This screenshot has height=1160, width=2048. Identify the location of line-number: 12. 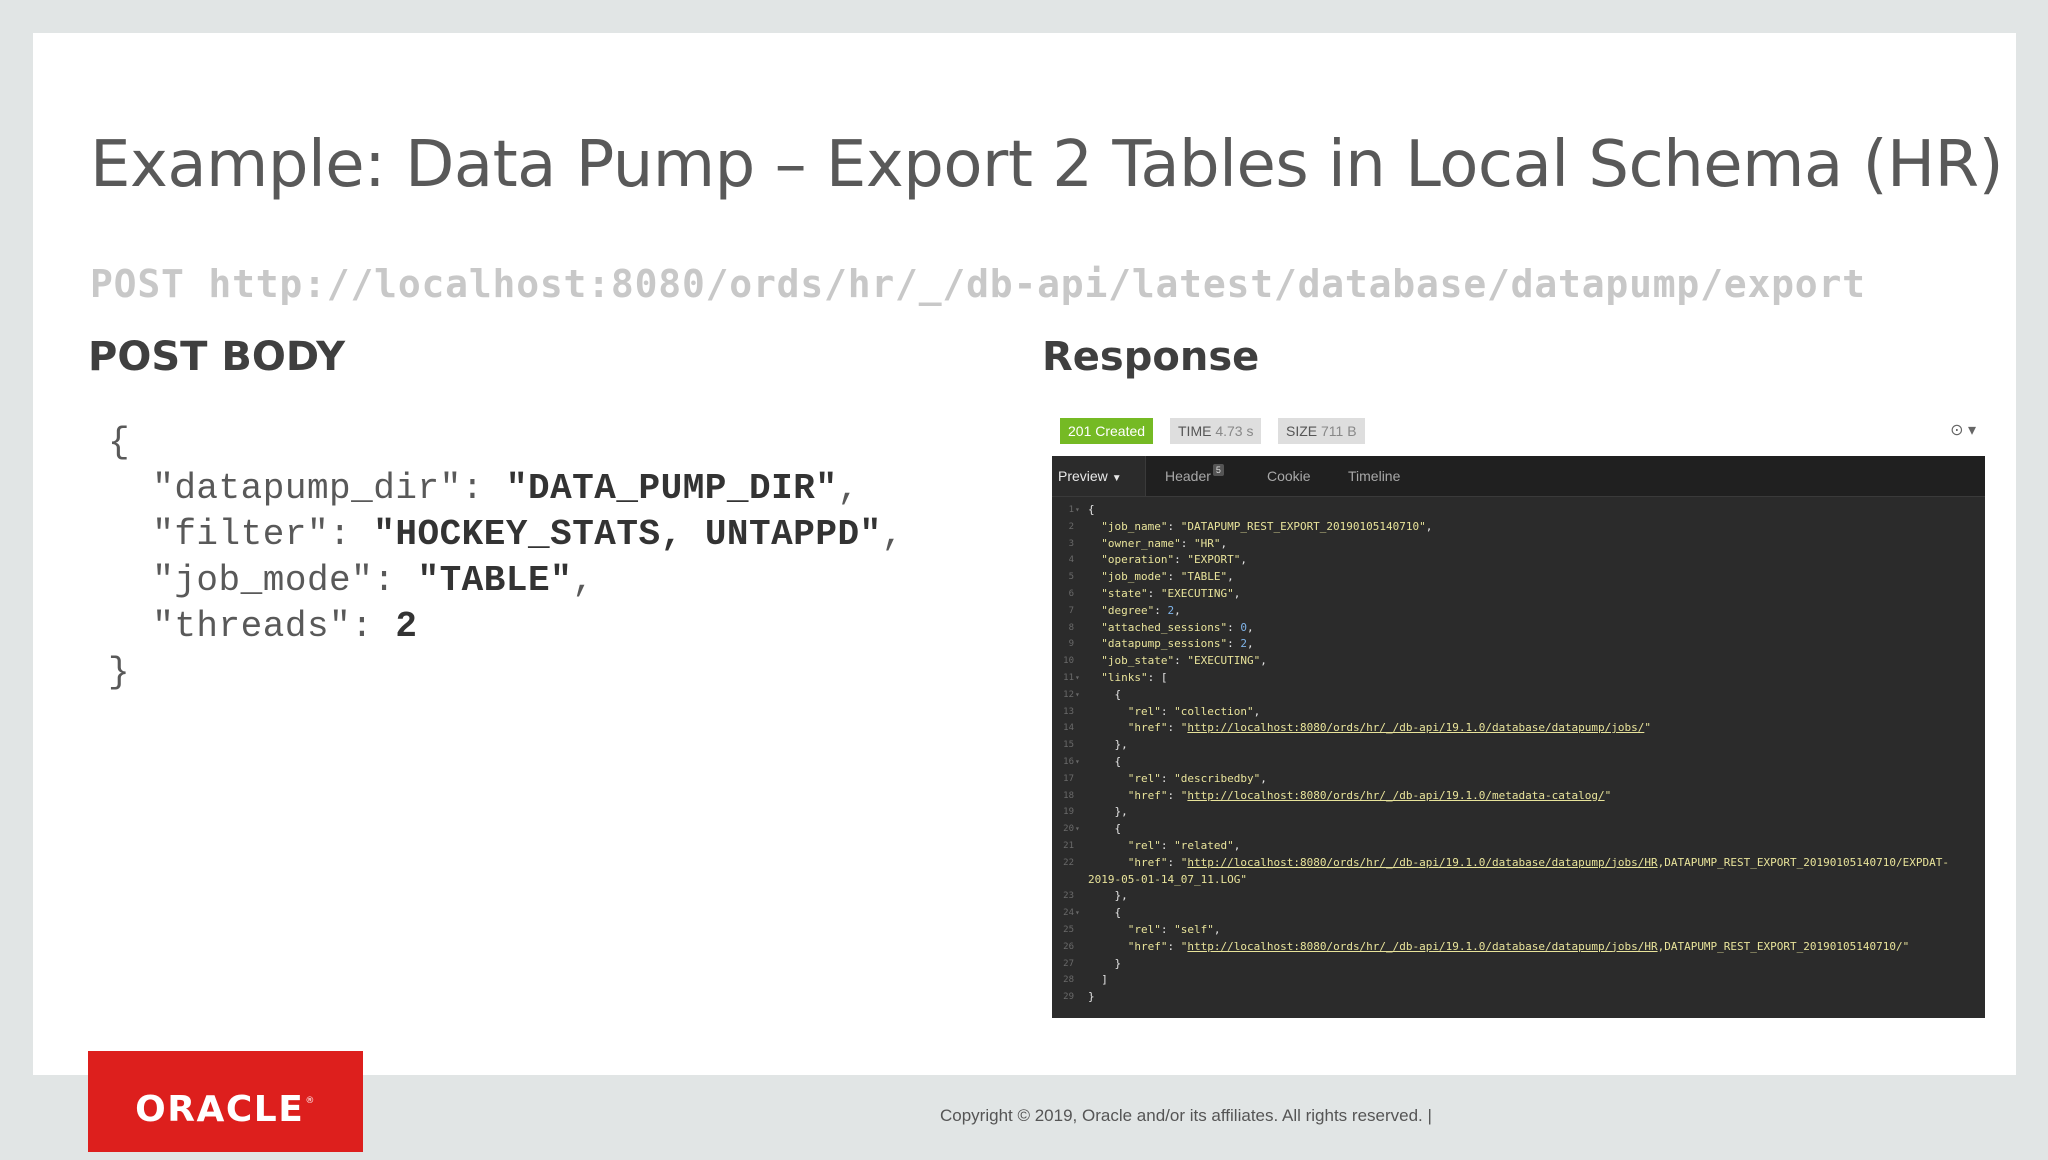
(1068, 694).